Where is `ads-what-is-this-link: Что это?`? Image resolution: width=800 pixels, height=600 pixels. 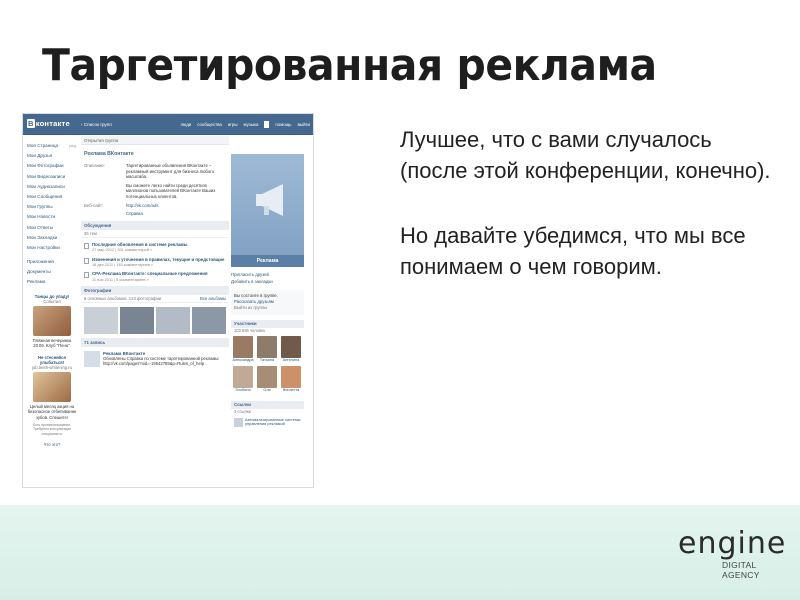 ads-what-is-this-link: Что это? is located at coordinates (52, 444).